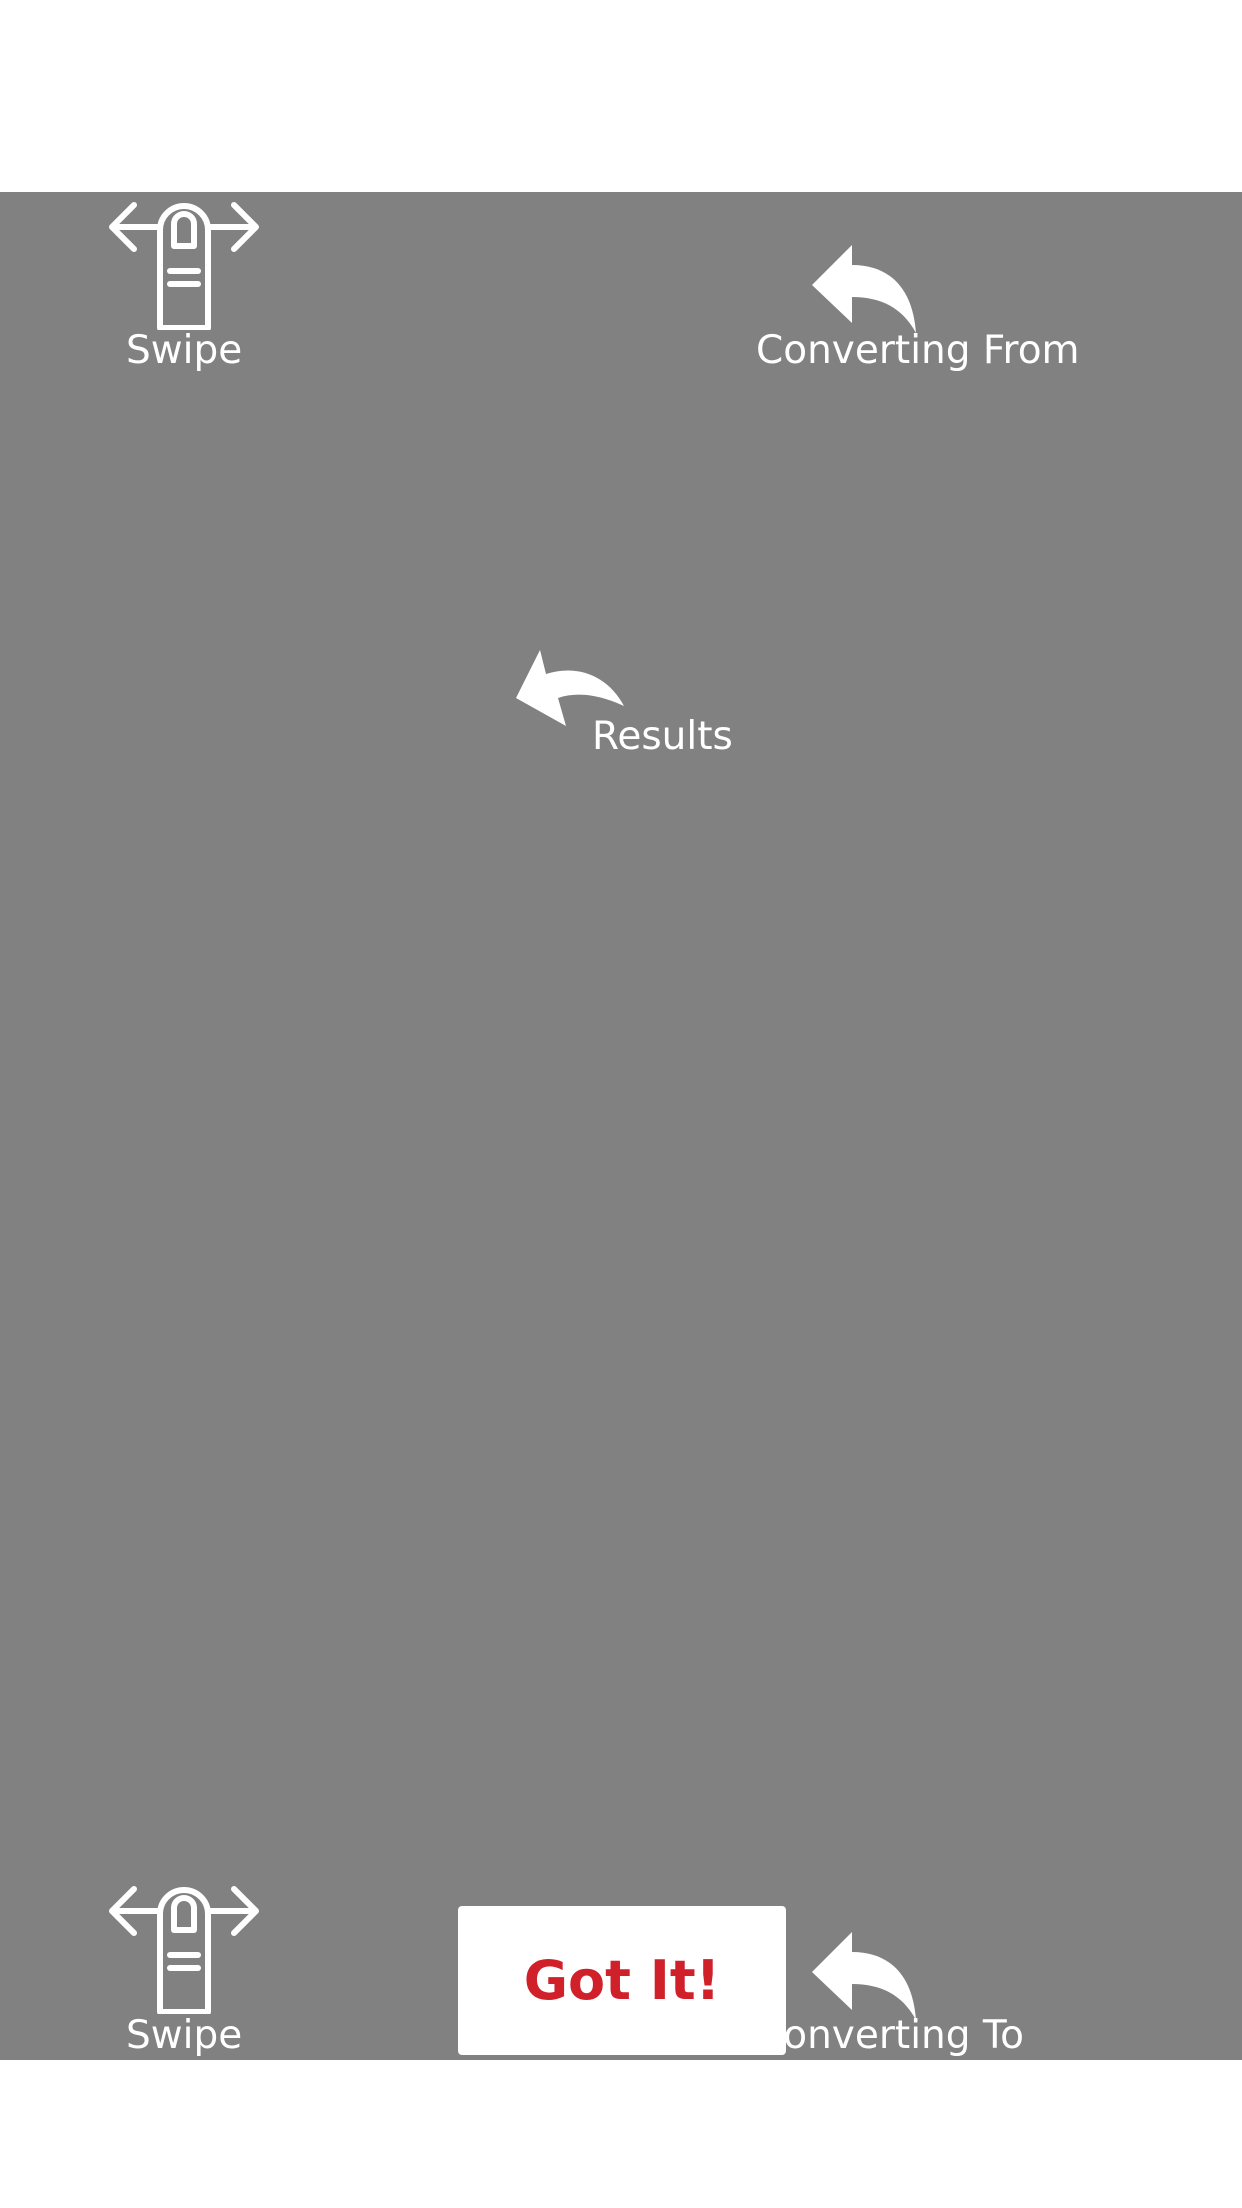  I want to click on converting-to-label: Converting To, so click(890, 2035).